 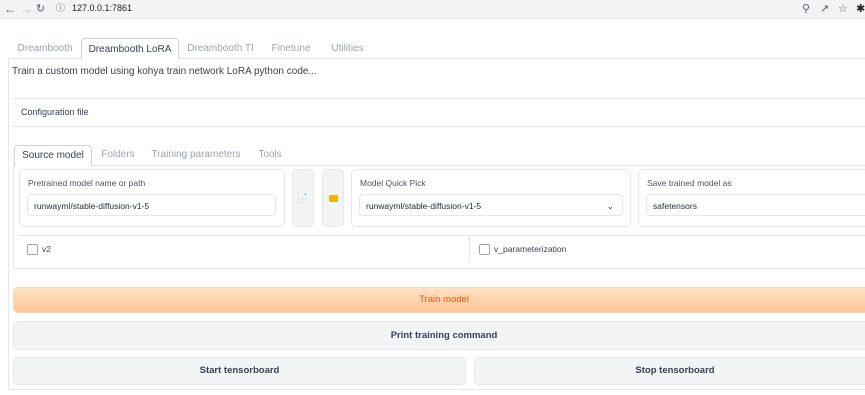 What do you see at coordinates (118, 155) in the screenshot?
I see `subtab-folders: Folders` at bounding box center [118, 155].